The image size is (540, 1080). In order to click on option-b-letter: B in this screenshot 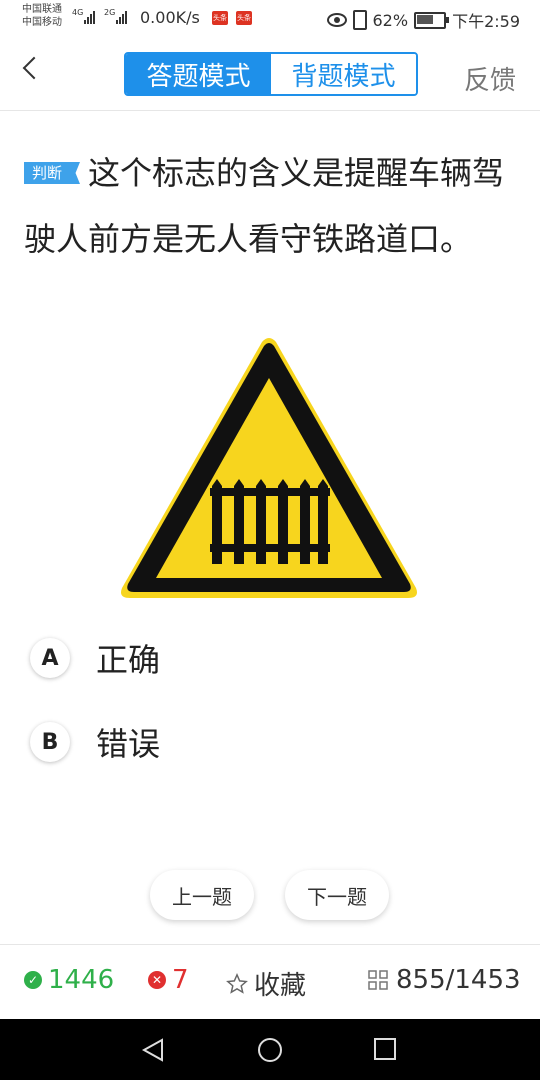, I will do `click(50, 742)`.